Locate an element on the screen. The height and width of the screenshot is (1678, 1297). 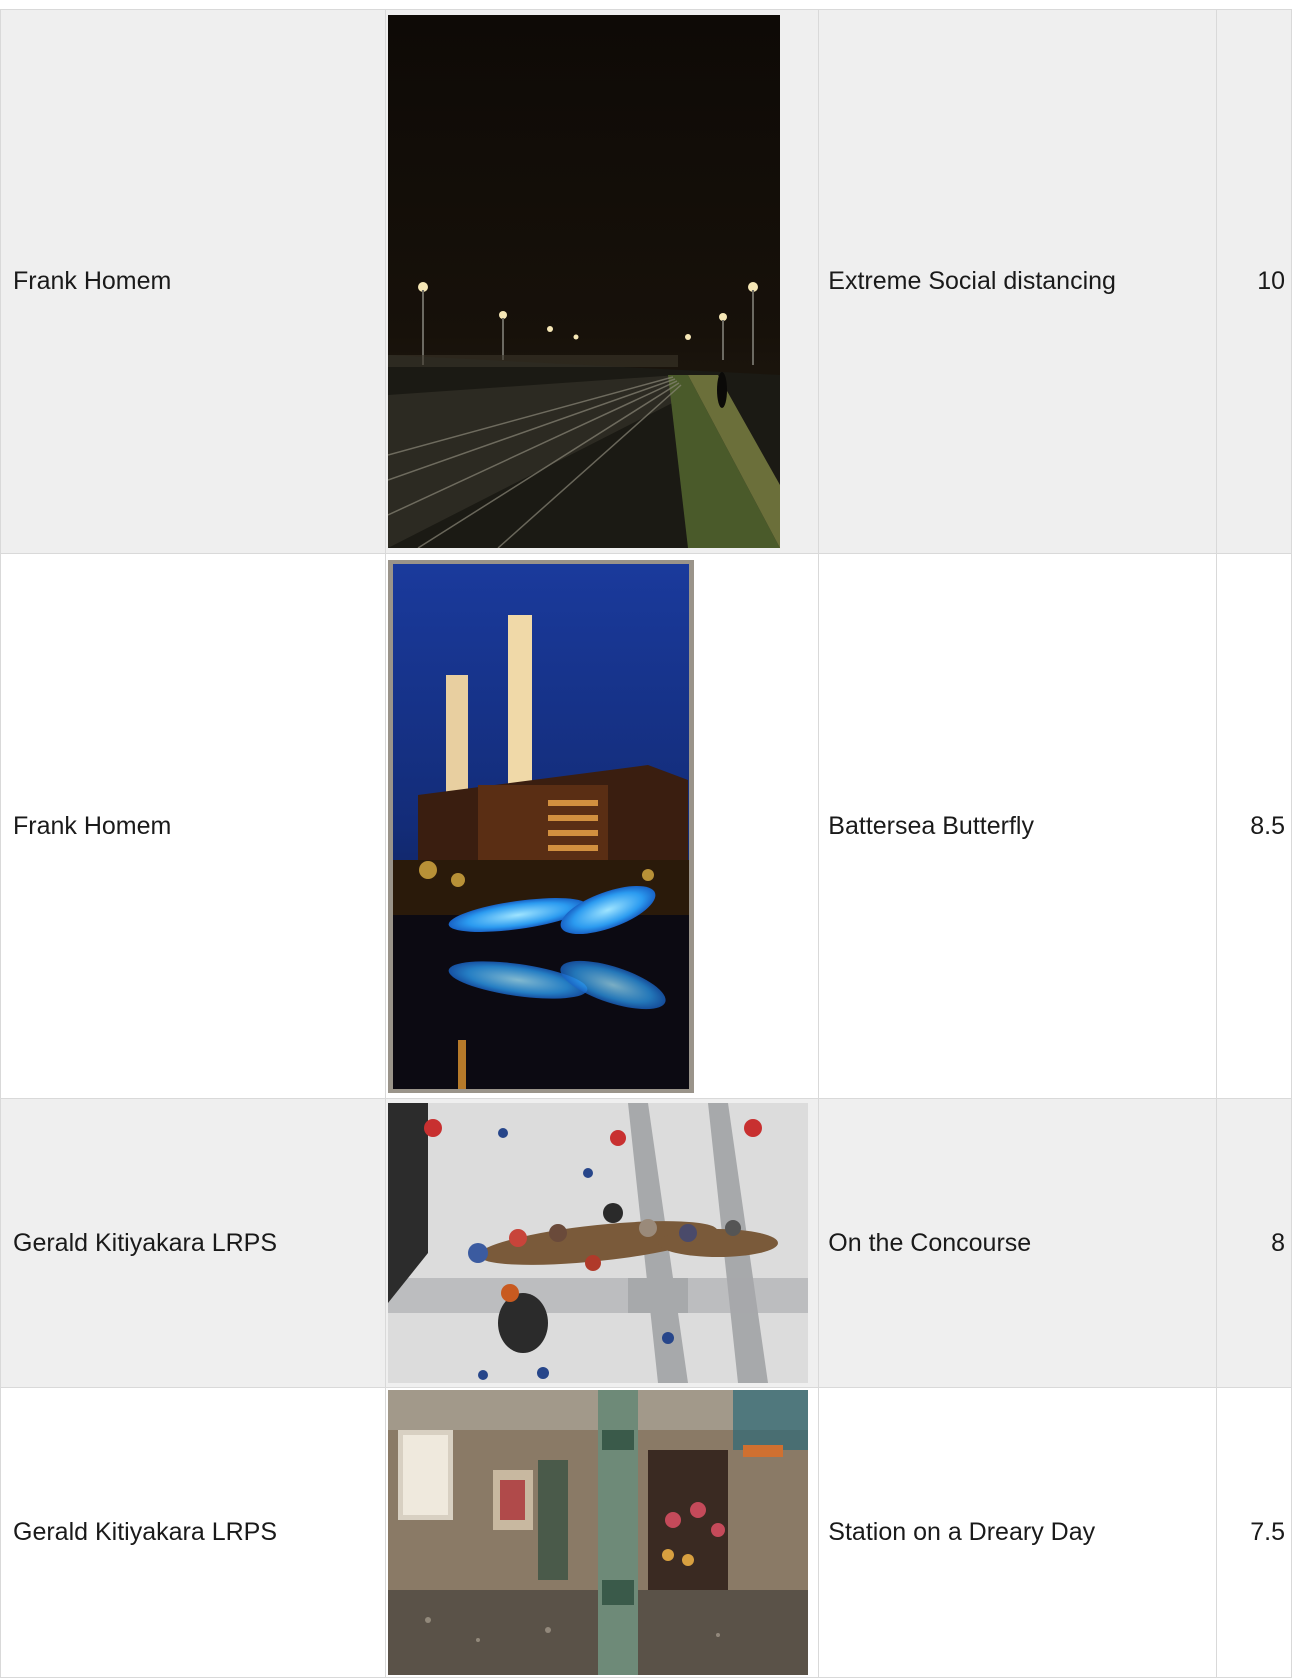
score-cell: 7.5 is located at coordinates (1254, 1532).